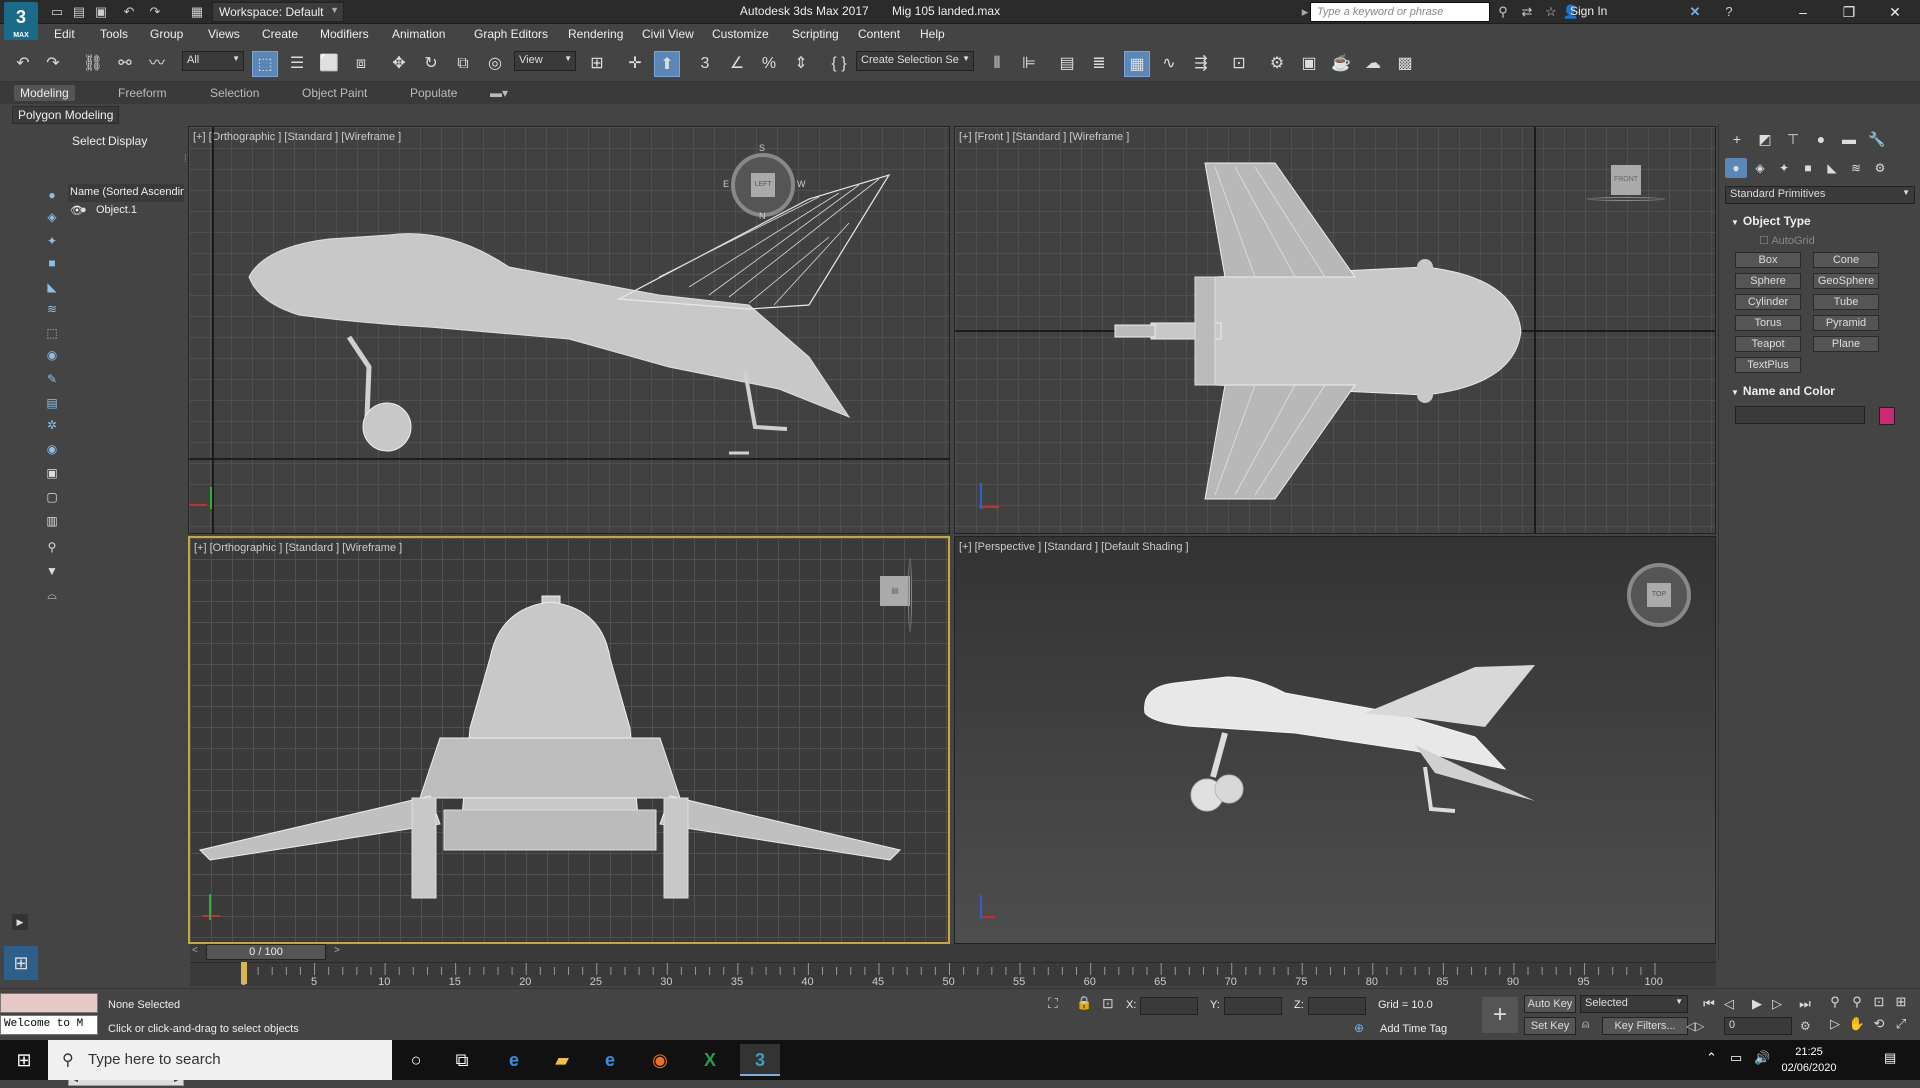 This screenshot has height=1088, width=1920. I want to click on taskbar-search-input: ⚲ Type here to search, so click(220, 1060).